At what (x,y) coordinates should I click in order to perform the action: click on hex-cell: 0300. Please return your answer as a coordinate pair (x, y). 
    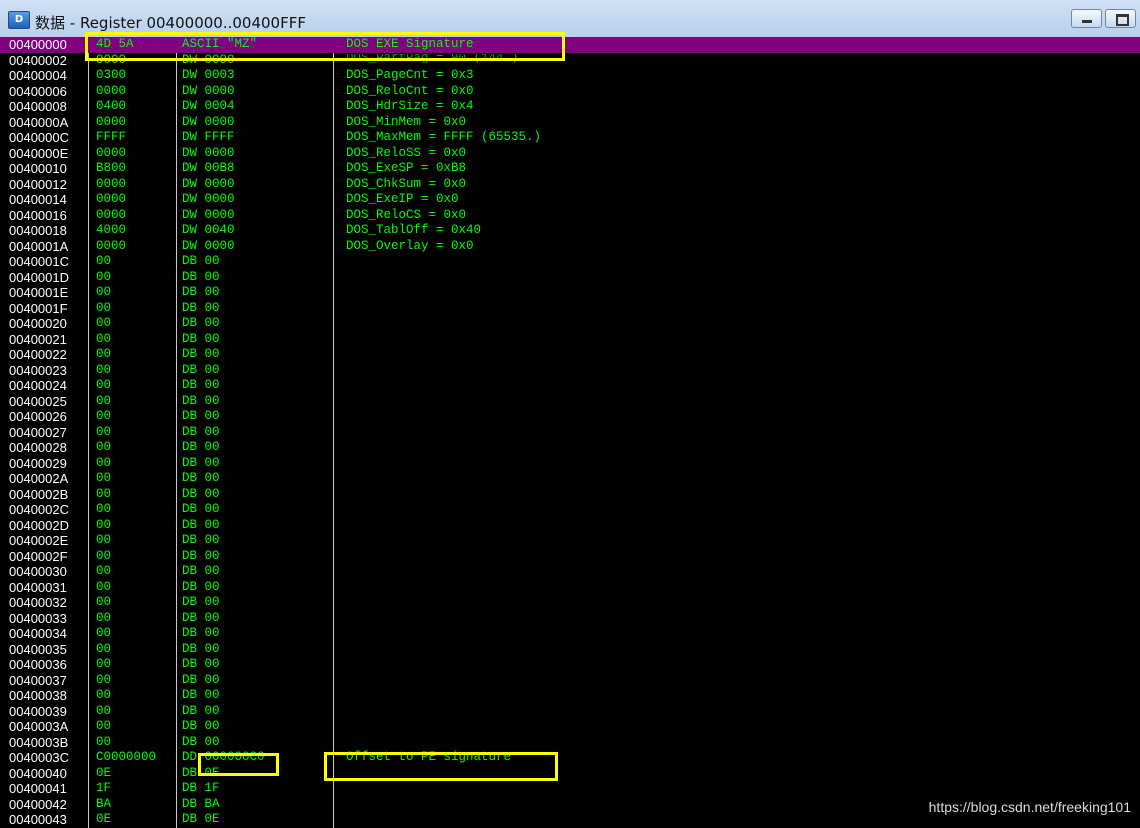
    Looking at the image, I should click on (111, 75).